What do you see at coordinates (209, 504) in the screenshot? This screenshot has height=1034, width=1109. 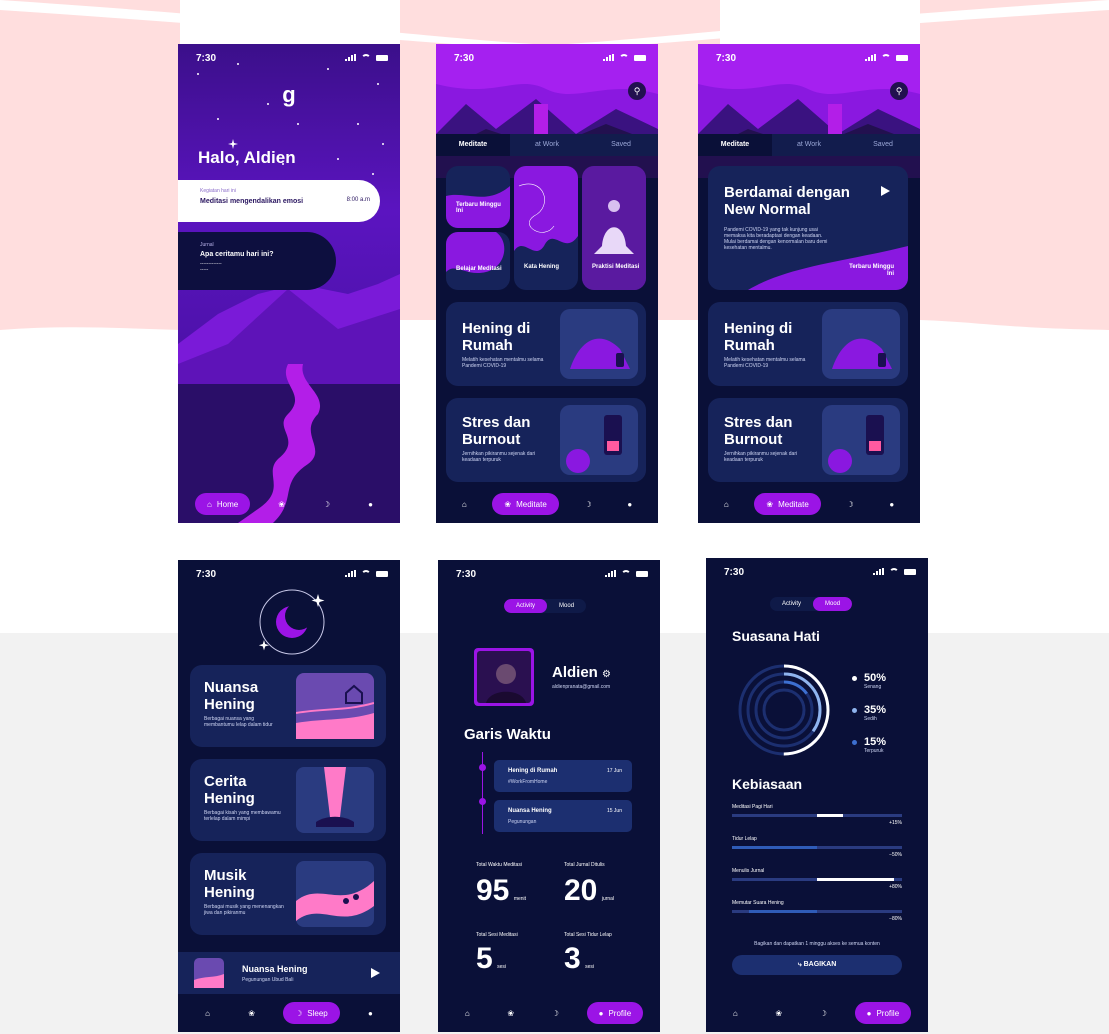 I see `home-icon: ⌂` at bounding box center [209, 504].